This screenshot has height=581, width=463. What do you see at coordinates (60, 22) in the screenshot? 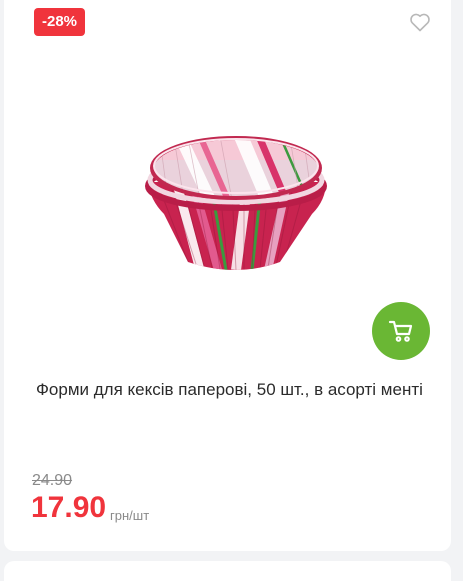
I see `discount-badge: -28%` at bounding box center [60, 22].